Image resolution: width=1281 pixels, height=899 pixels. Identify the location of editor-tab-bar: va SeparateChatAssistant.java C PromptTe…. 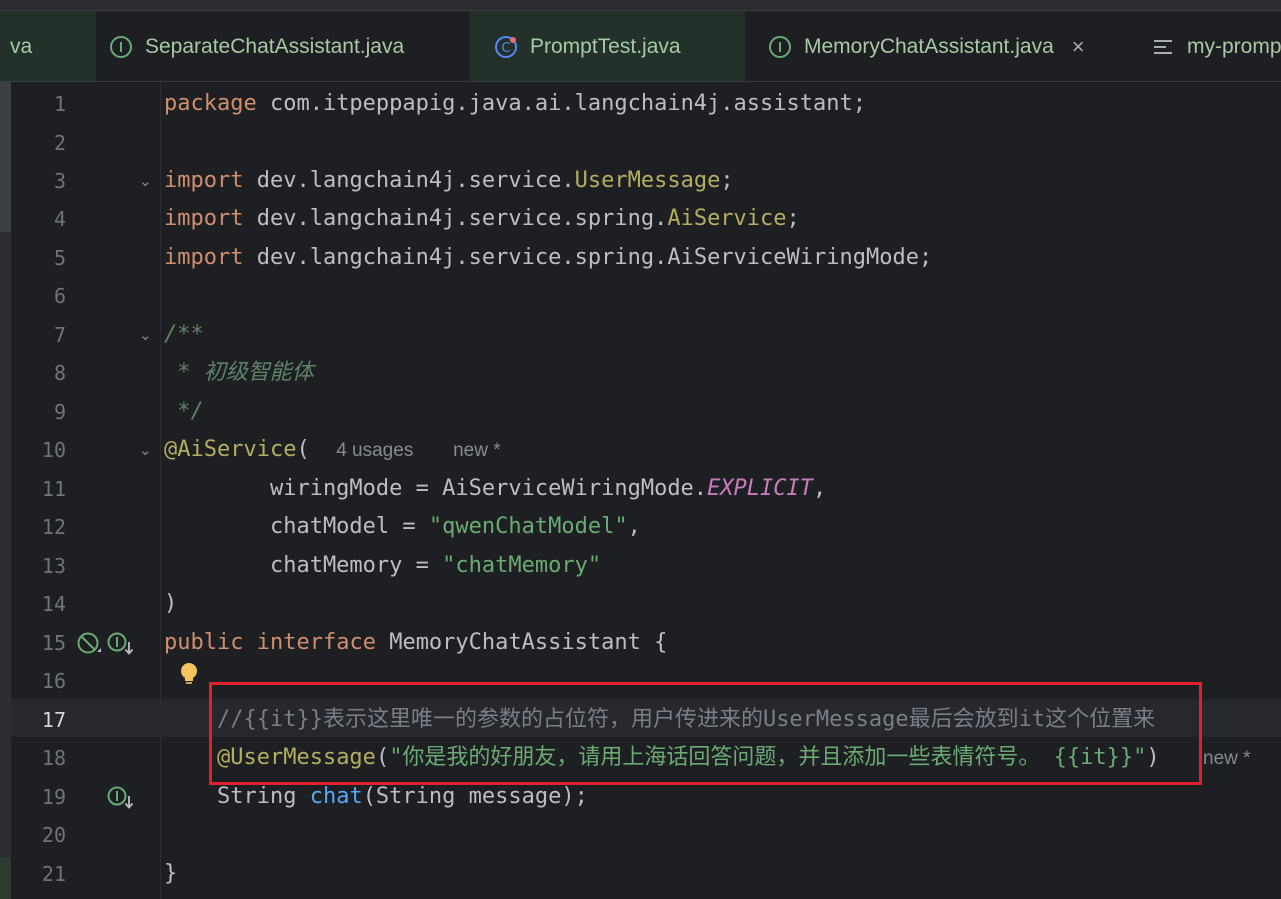
(640, 51).